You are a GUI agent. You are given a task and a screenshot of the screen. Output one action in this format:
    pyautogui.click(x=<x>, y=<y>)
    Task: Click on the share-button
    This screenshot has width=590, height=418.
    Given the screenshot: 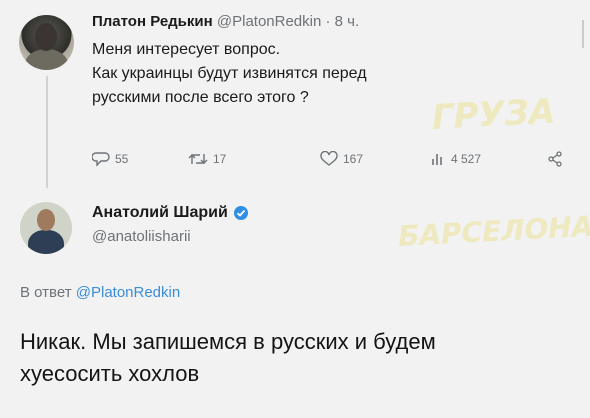 What is the action you would take?
    pyautogui.click(x=555, y=159)
    